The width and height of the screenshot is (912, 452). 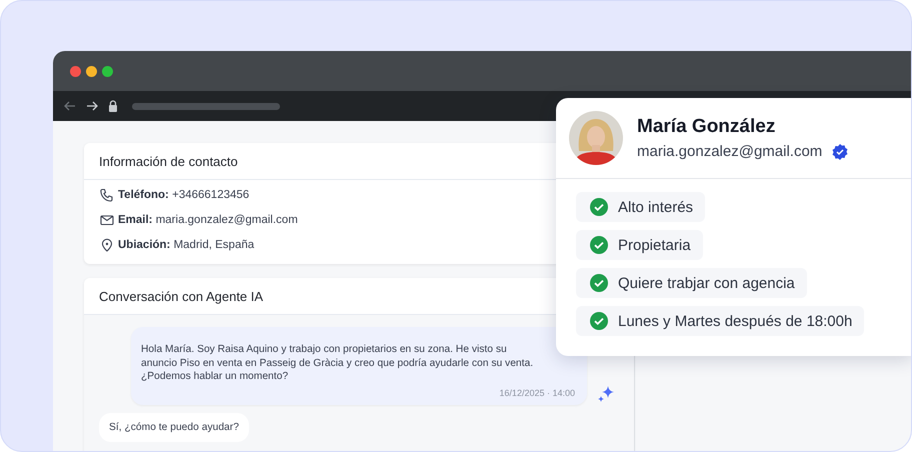 What do you see at coordinates (92, 106) in the screenshot?
I see `forward-icon` at bounding box center [92, 106].